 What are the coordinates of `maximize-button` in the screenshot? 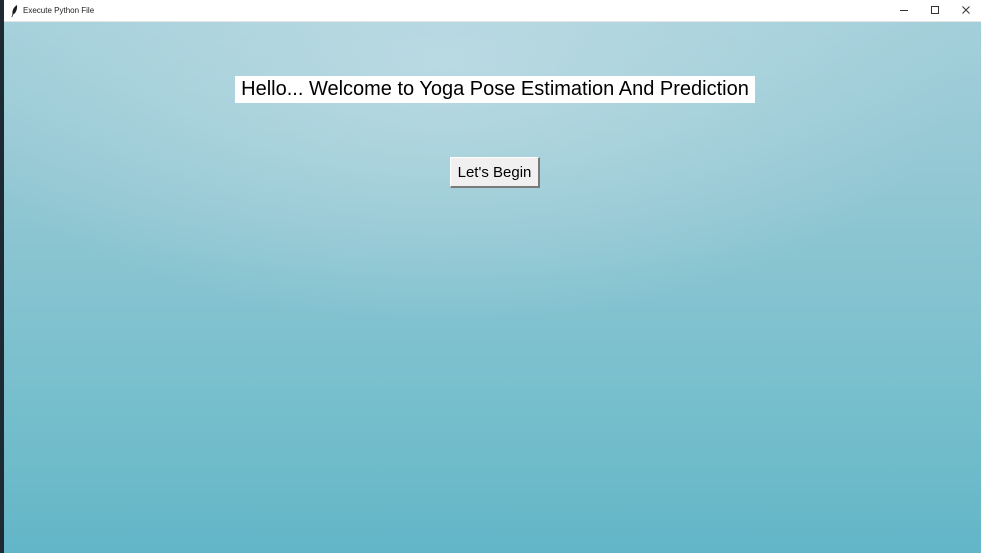 It's located at (934, 10).